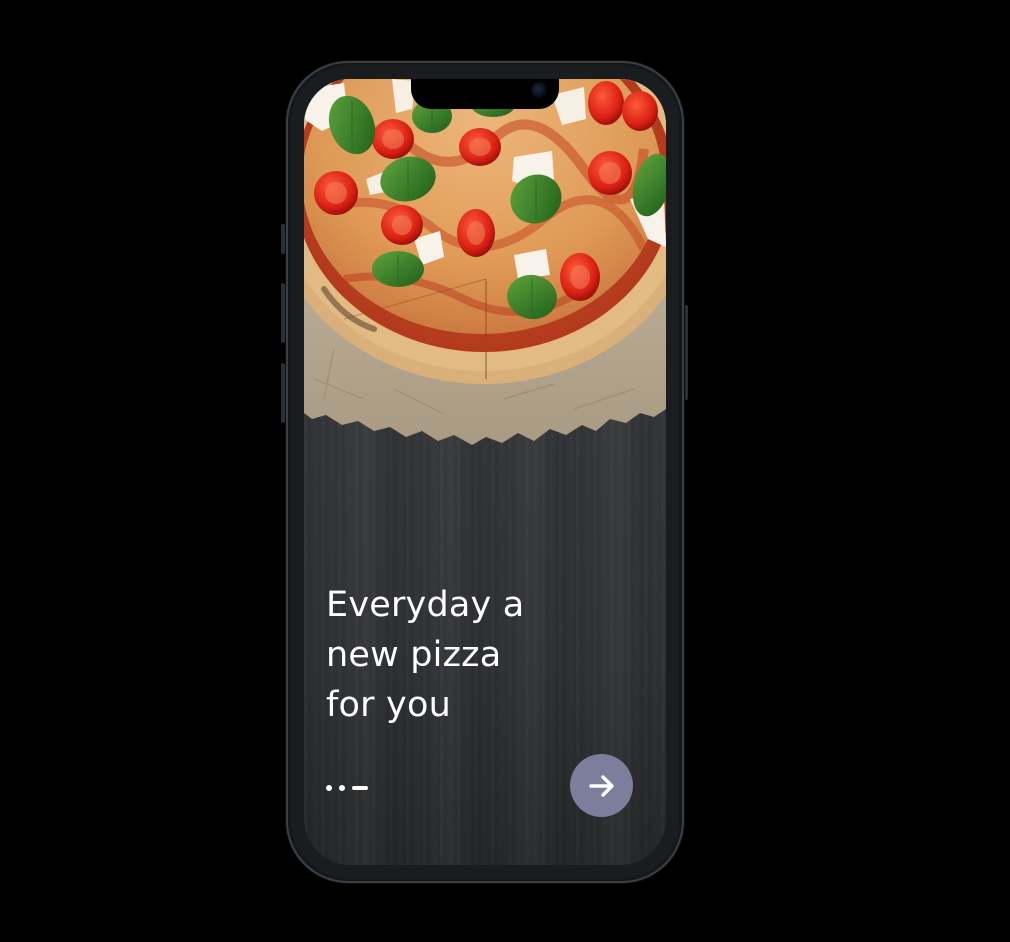 The image size is (1010, 942). I want to click on page-dot-3-active, so click(360, 788).